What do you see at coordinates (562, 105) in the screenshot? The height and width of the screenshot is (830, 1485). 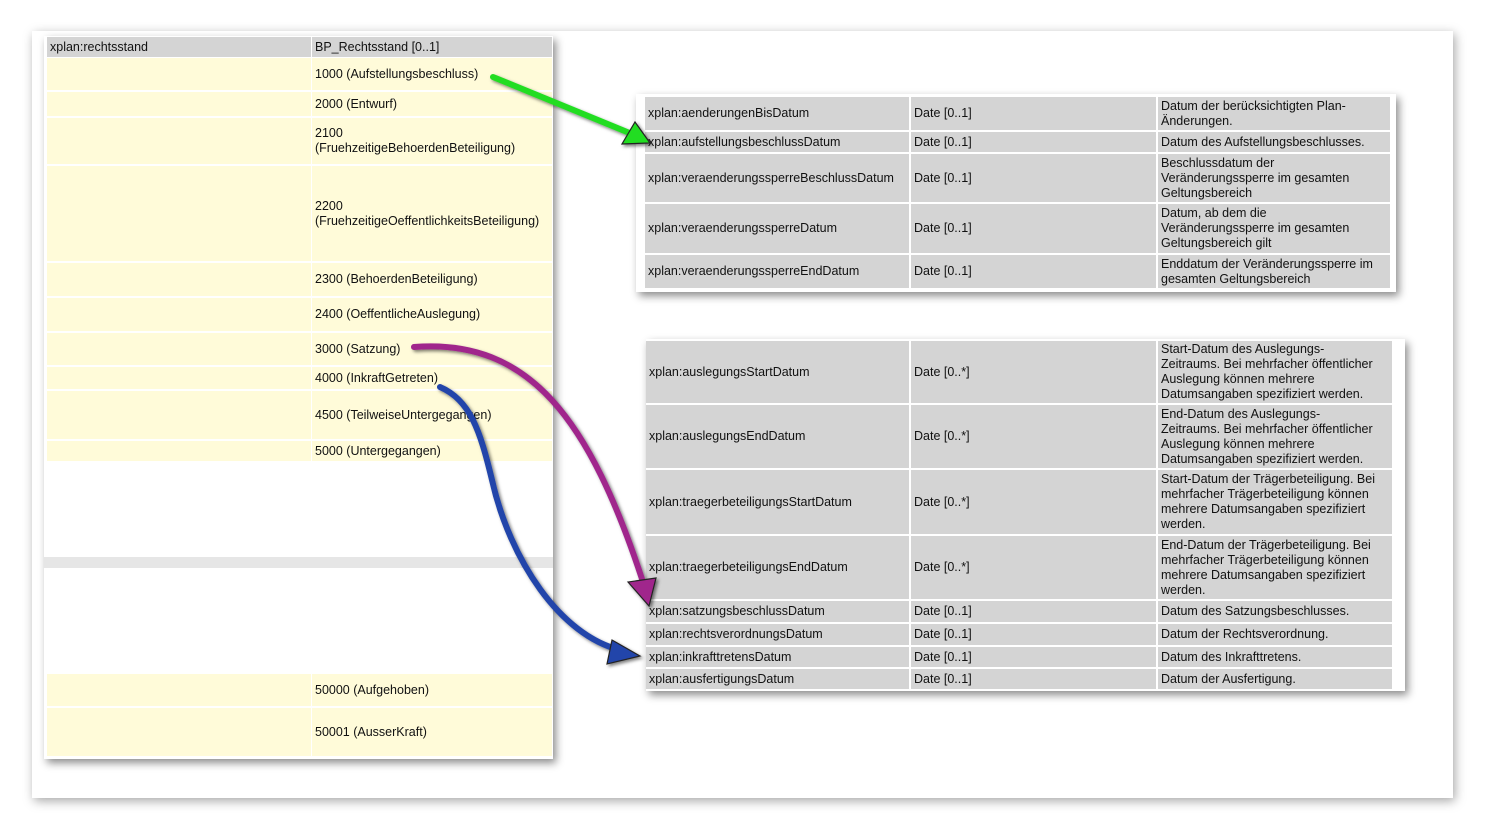 I see `green-arrow-shaft` at bounding box center [562, 105].